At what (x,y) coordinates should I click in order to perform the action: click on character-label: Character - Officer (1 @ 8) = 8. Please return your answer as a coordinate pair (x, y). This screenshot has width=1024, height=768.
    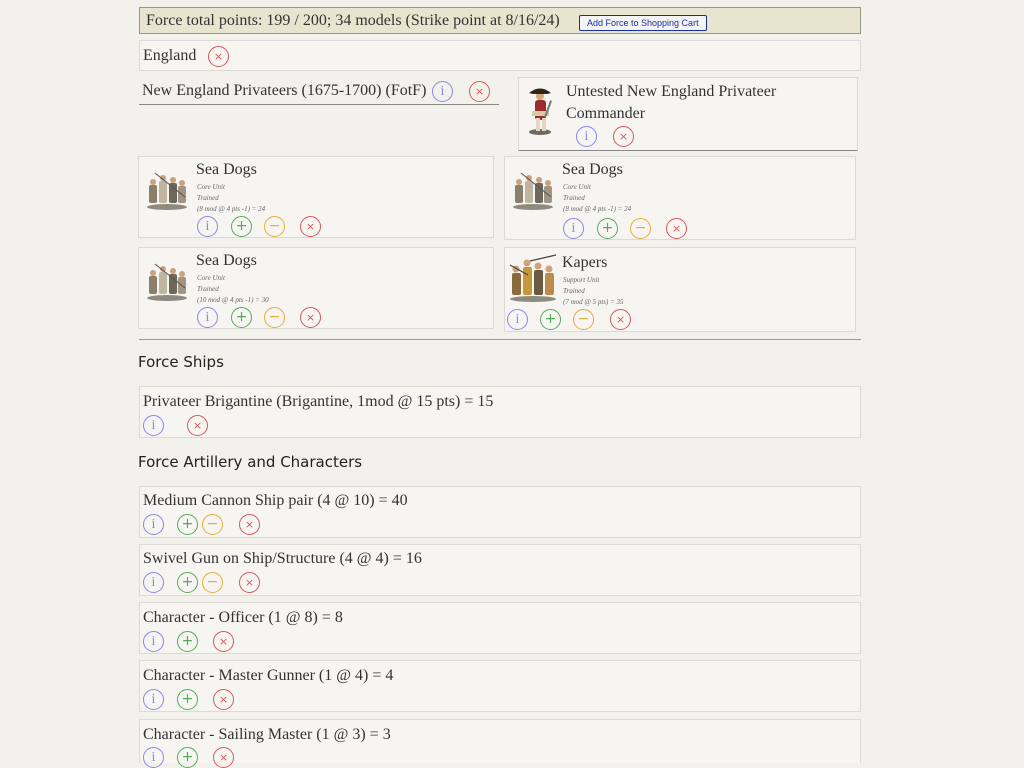
    Looking at the image, I should click on (243, 617).